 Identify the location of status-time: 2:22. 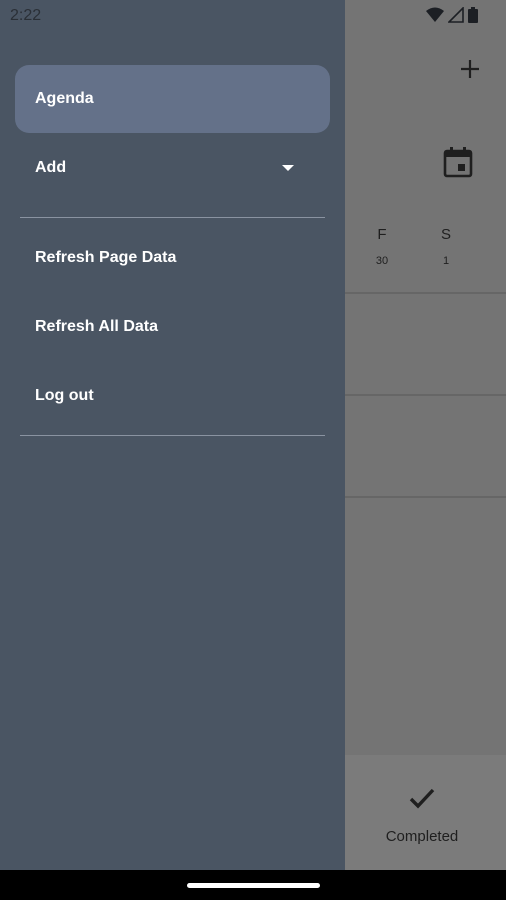
(26, 15).